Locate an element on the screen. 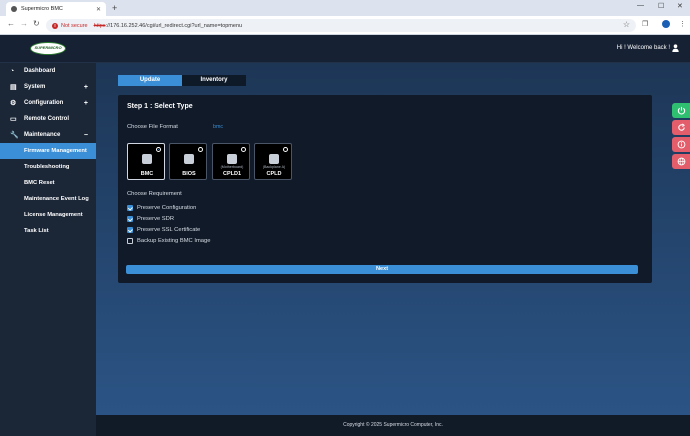  info-icon is located at coordinates (681, 144).